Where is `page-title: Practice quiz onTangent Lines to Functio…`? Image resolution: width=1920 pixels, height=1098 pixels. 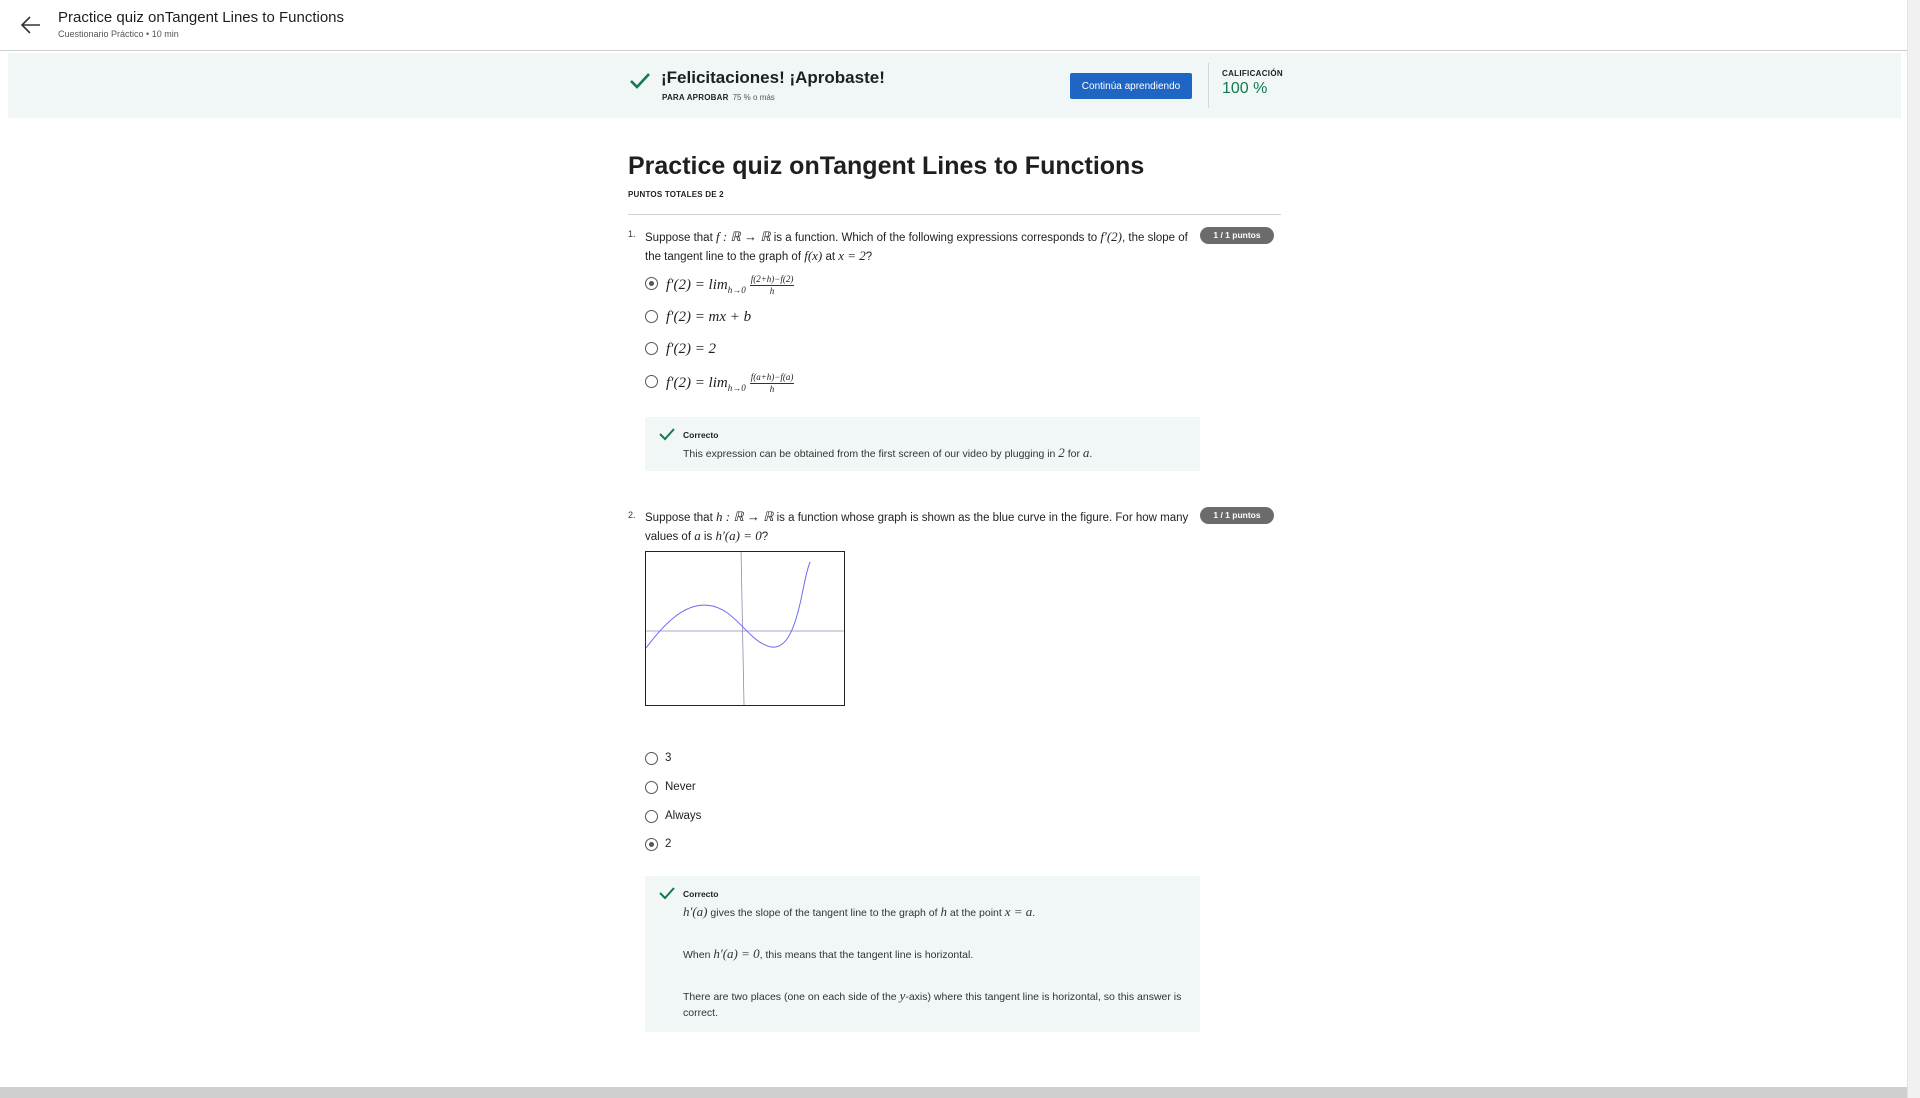
page-title: Practice quiz onTangent Lines to Functio… is located at coordinates (201, 17).